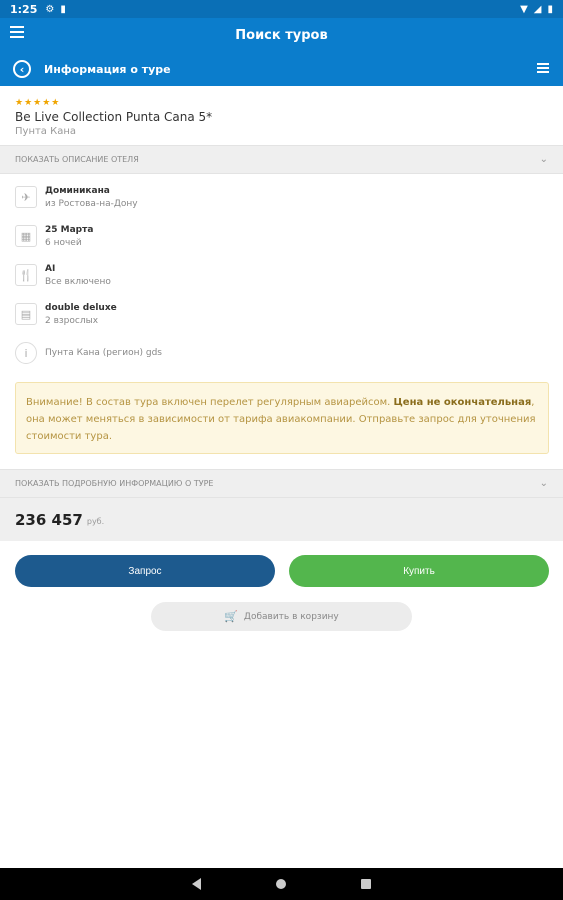 Image resolution: width=563 pixels, height=900 pixels. What do you see at coordinates (543, 69) in the screenshot?
I see `list-menu-icon` at bounding box center [543, 69].